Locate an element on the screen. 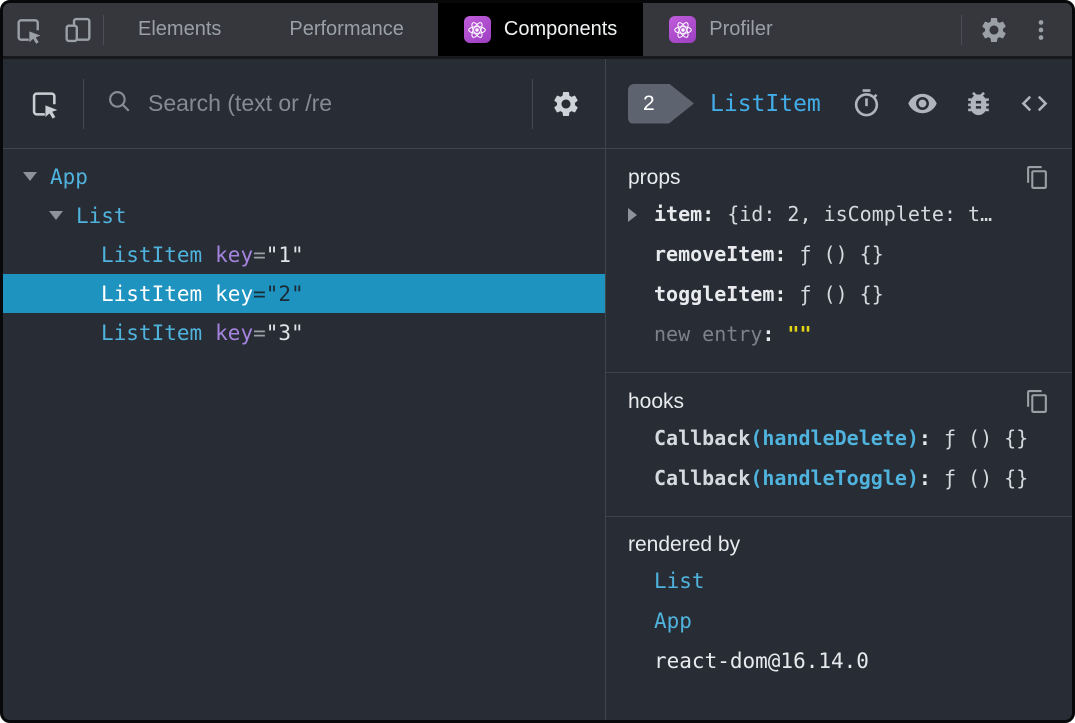 The width and height of the screenshot is (1075, 723). device-toolbar-icon is located at coordinates (78, 29).